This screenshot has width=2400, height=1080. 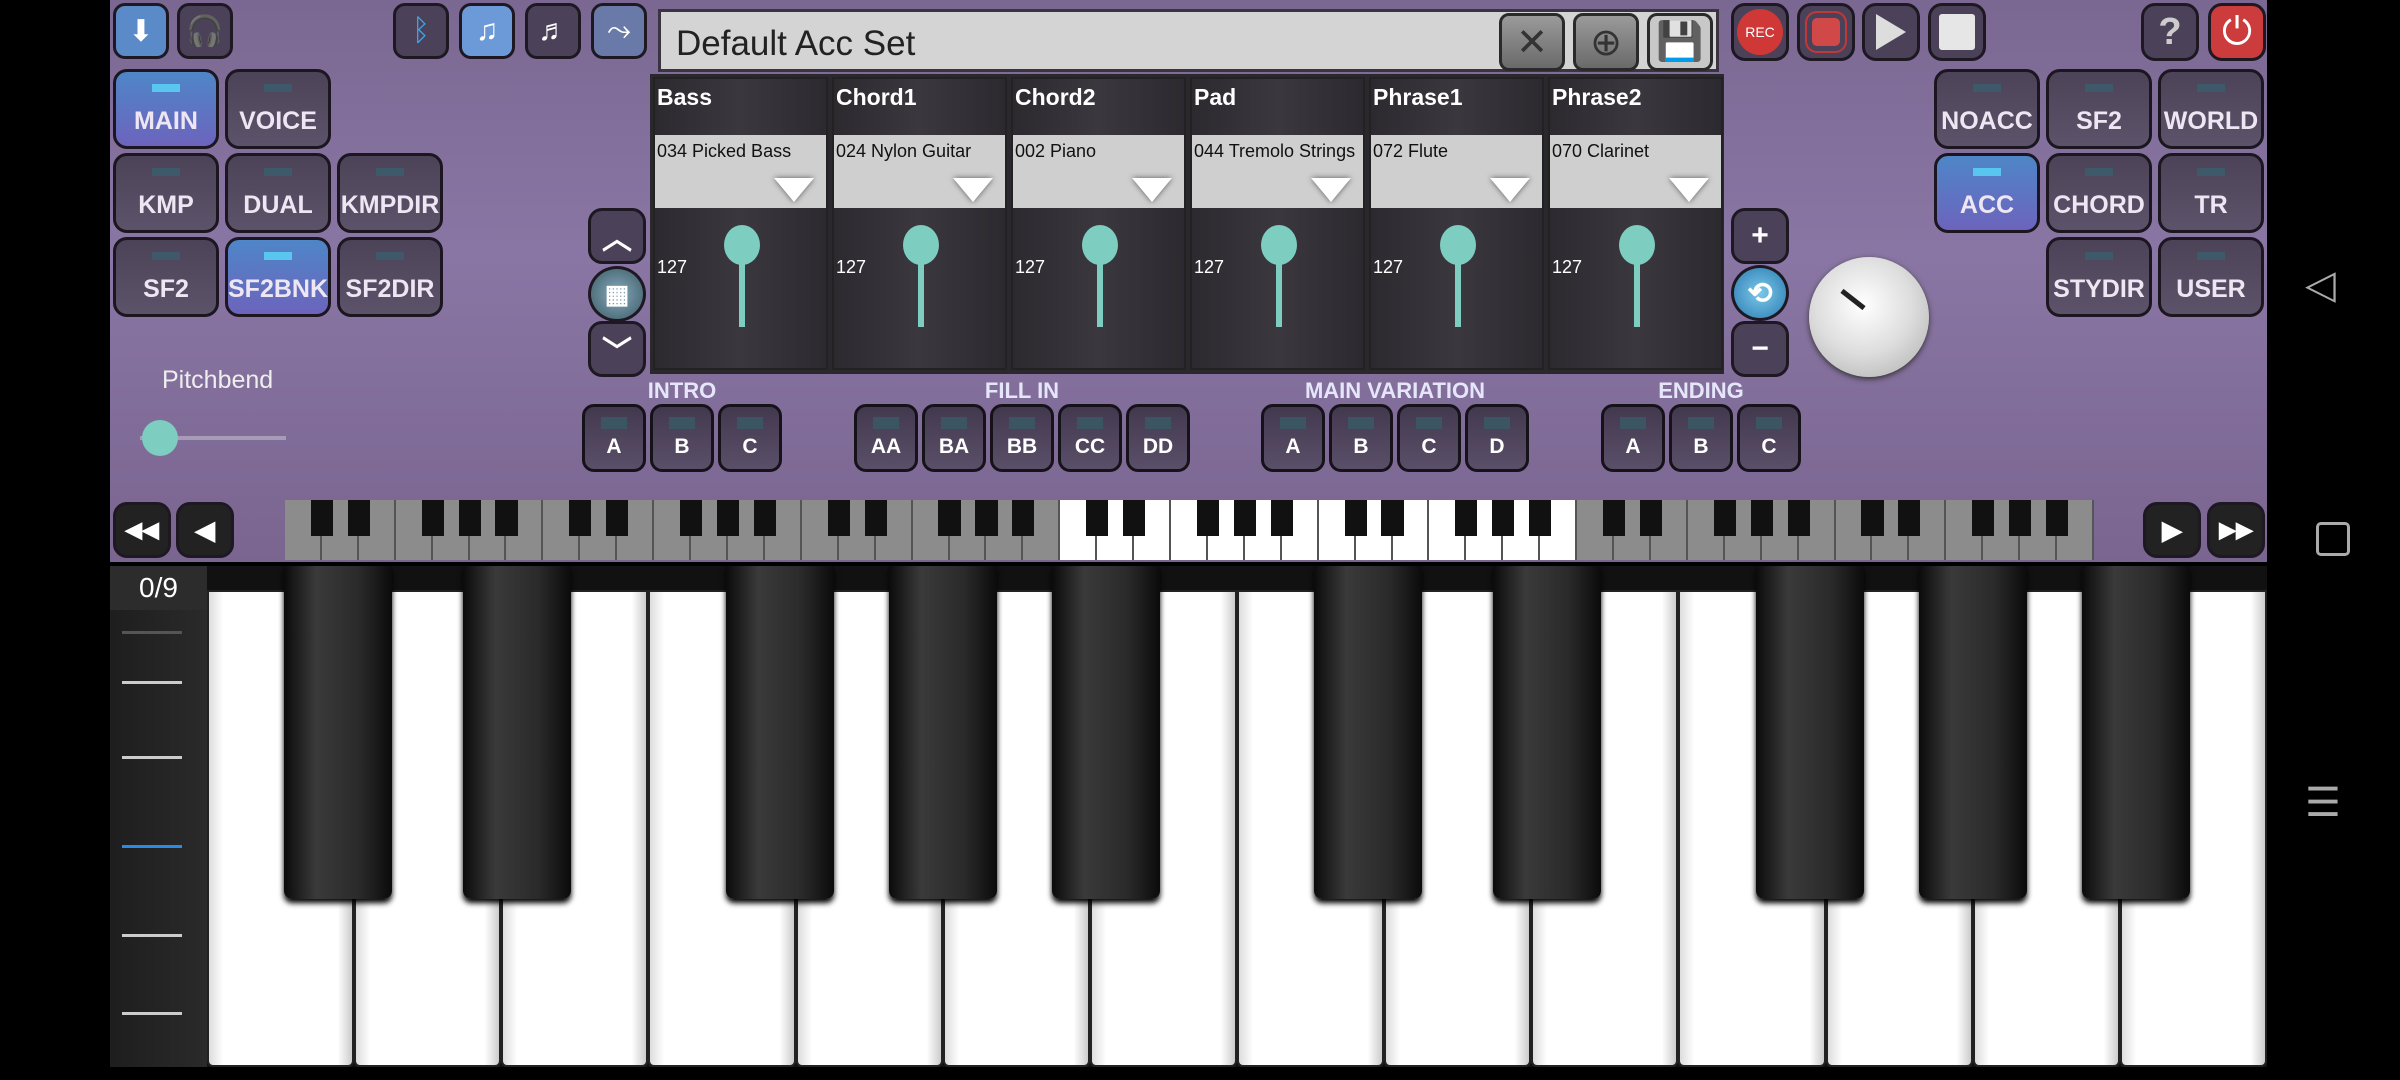 I want to click on style-mode-button-sf2: SF2, so click(x=2099, y=109).